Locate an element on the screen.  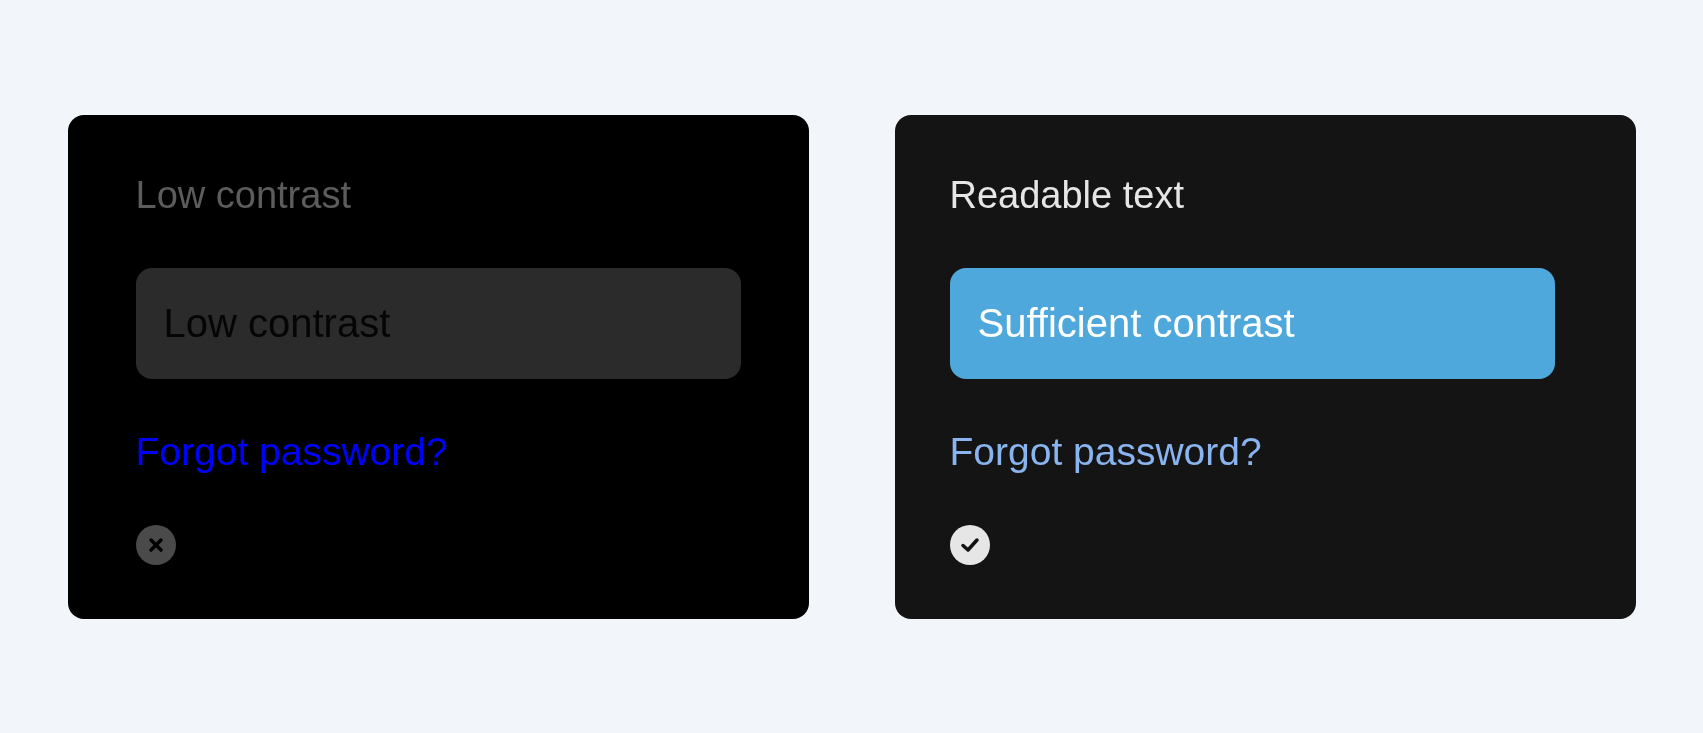
sample-button: Sufficient contrast is located at coordinates (1252, 323).